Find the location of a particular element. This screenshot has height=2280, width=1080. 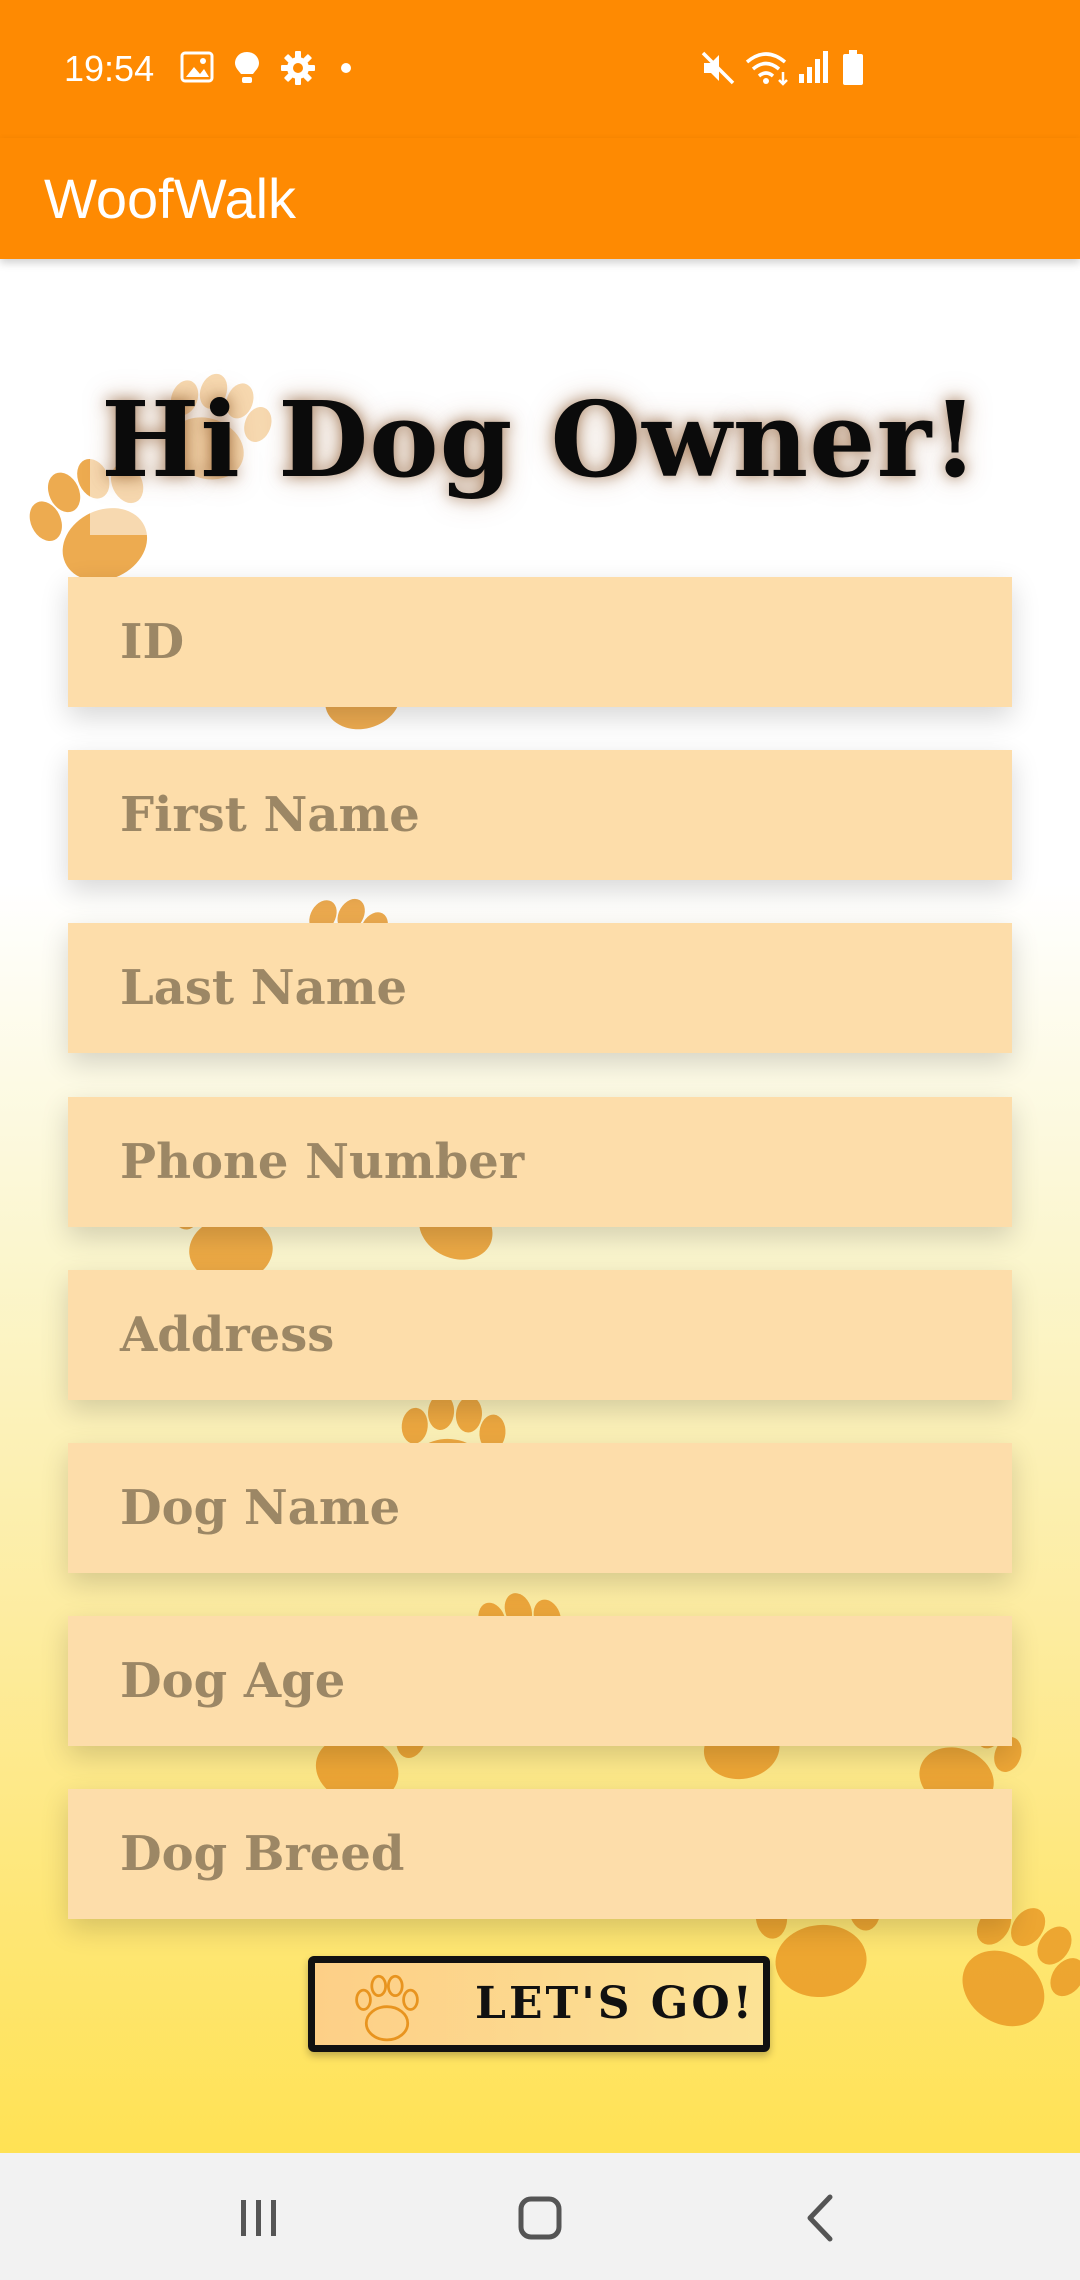

greeting-banner: Hi Dog Owner! is located at coordinates (540, 445).